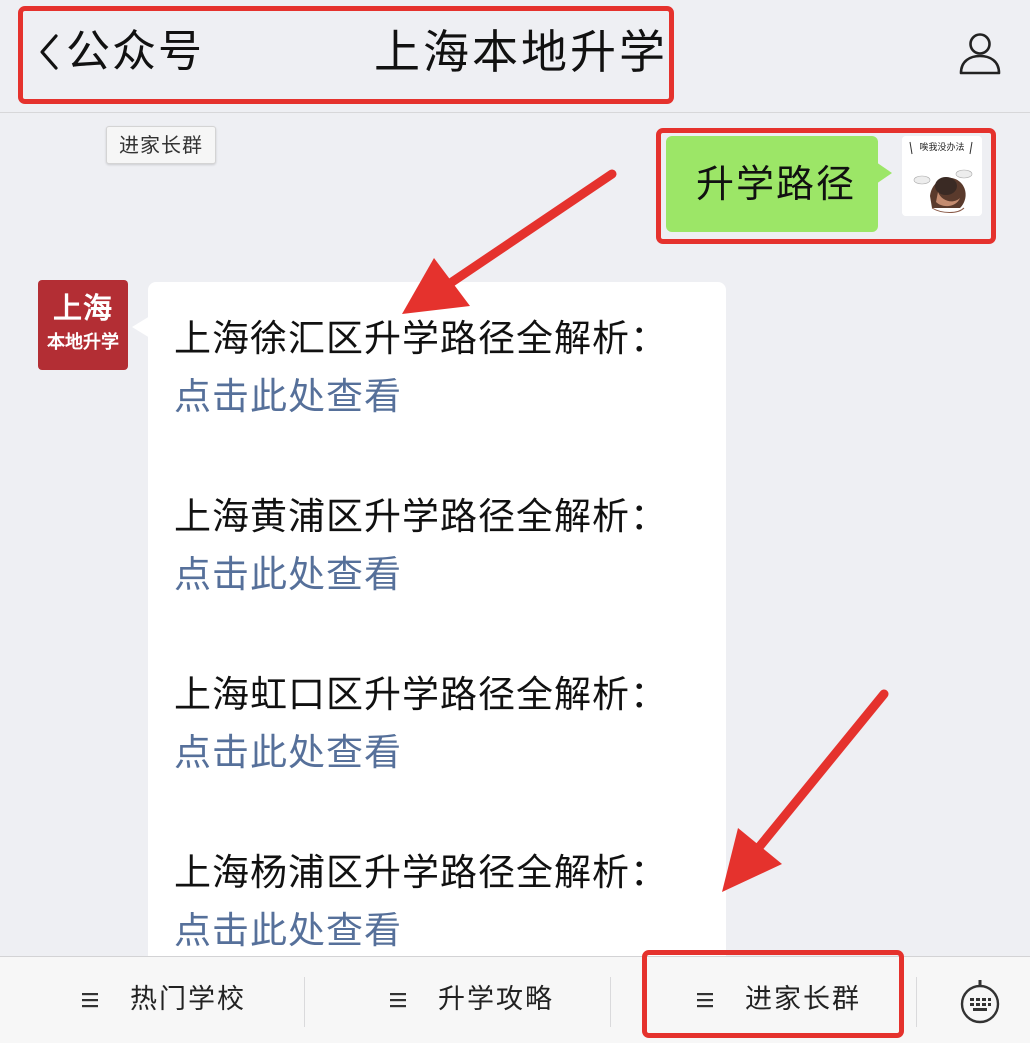 The image size is (1030, 1043). What do you see at coordinates (521, 52) in the screenshot?
I see `page-title: 上海本地升学` at bounding box center [521, 52].